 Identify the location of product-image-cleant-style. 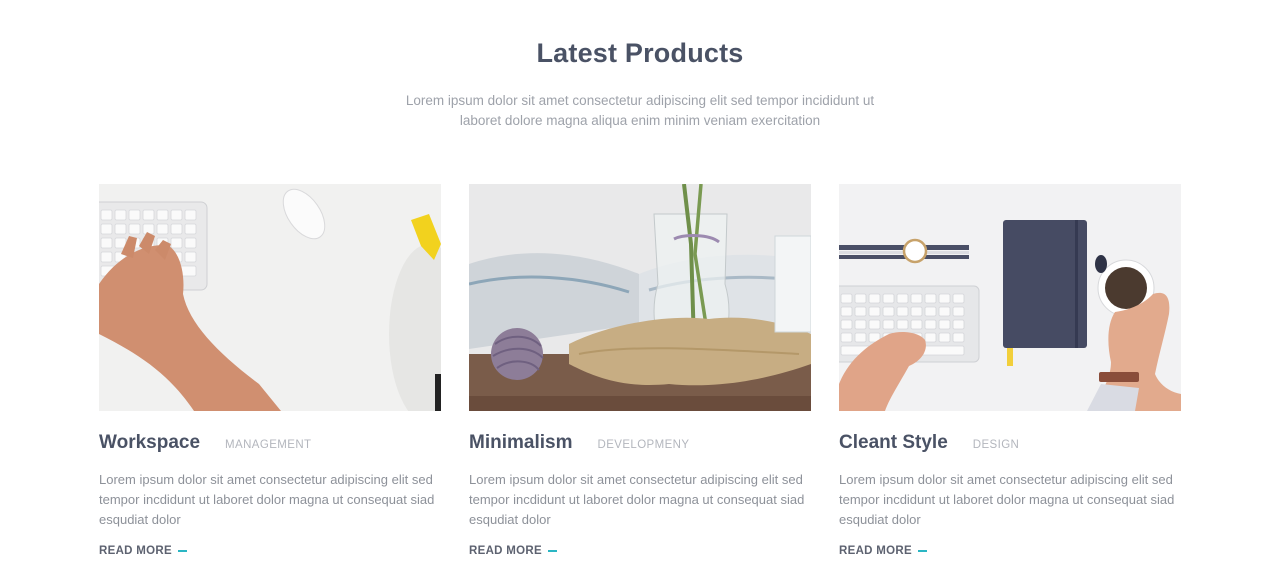
(1010, 297).